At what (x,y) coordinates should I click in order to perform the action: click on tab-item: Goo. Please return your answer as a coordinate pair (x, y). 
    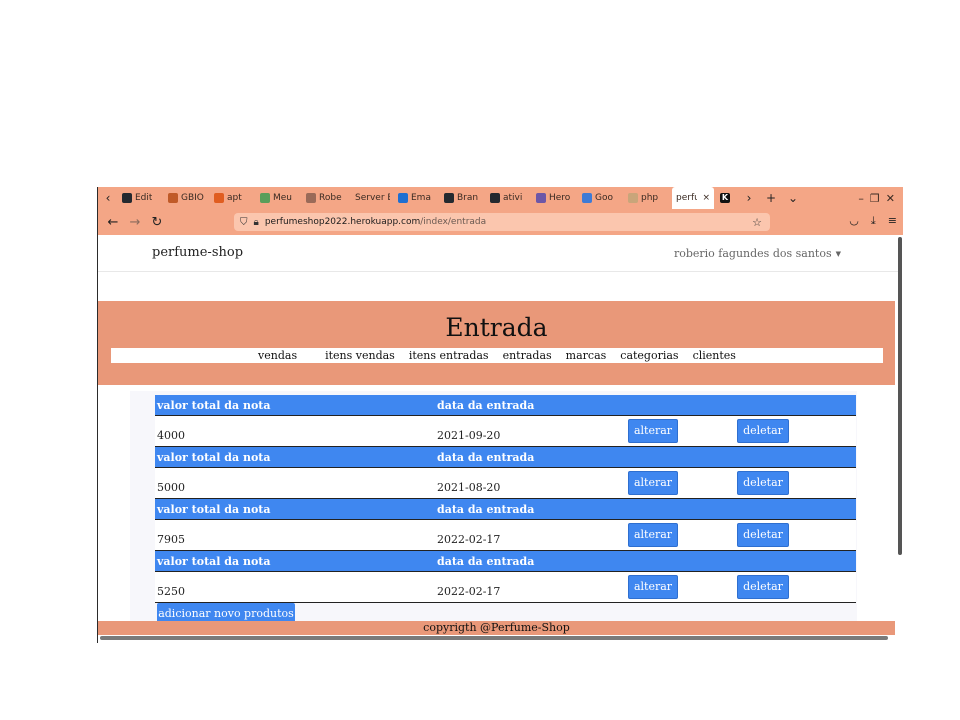
    Looking at the image, I should click on (601, 198).